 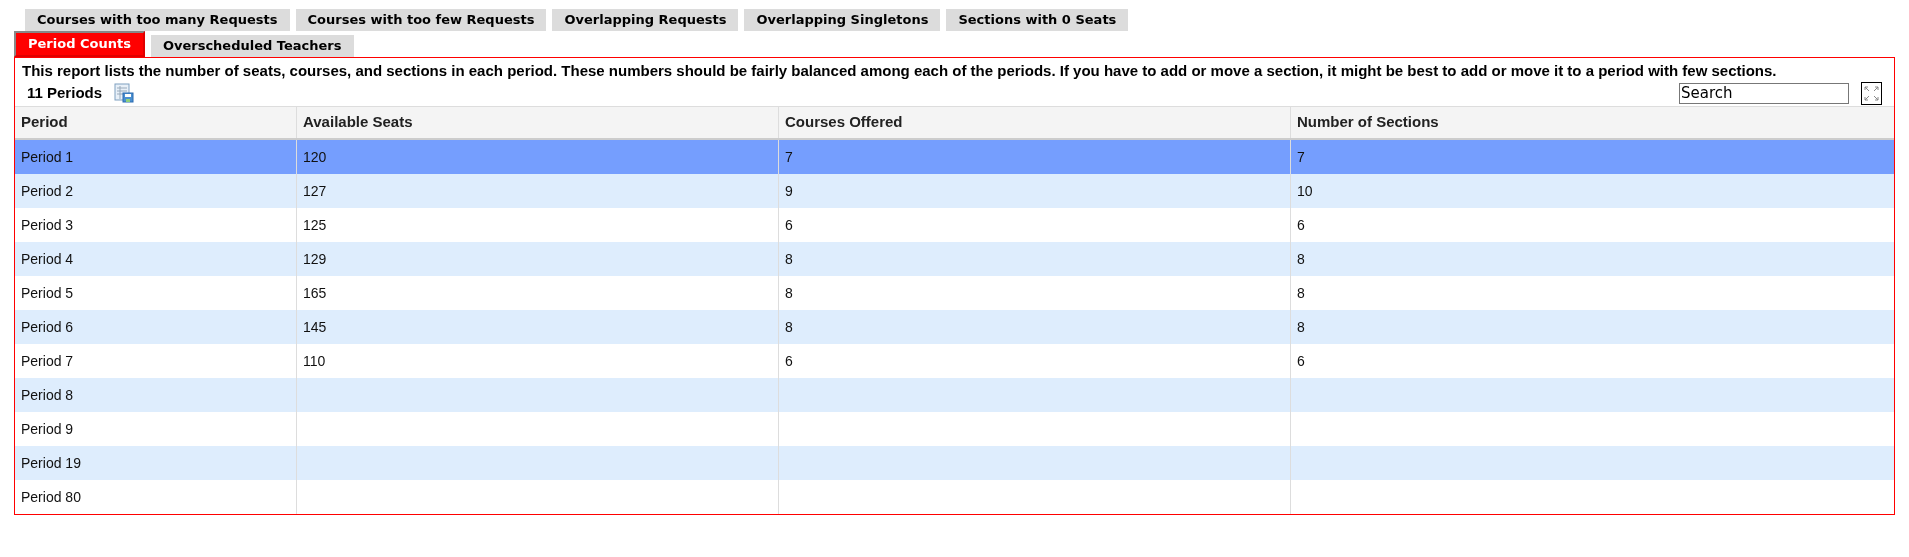 I want to click on report-description: This report lists the number of seats, courses, and sections in each period. These numbers should be fairly balanced among each of the periods. If you have to add or move a section, it might be best to add or move it to a period with few sections., so click(x=899, y=70).